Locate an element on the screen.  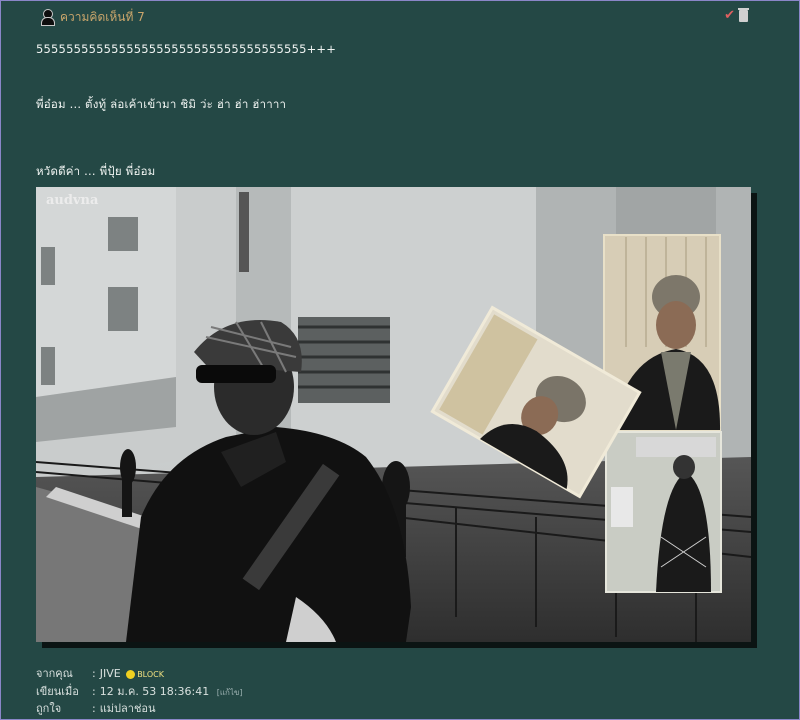
meta-like-value: แม่ปลาช่อน is located at coordinates (127, 708).